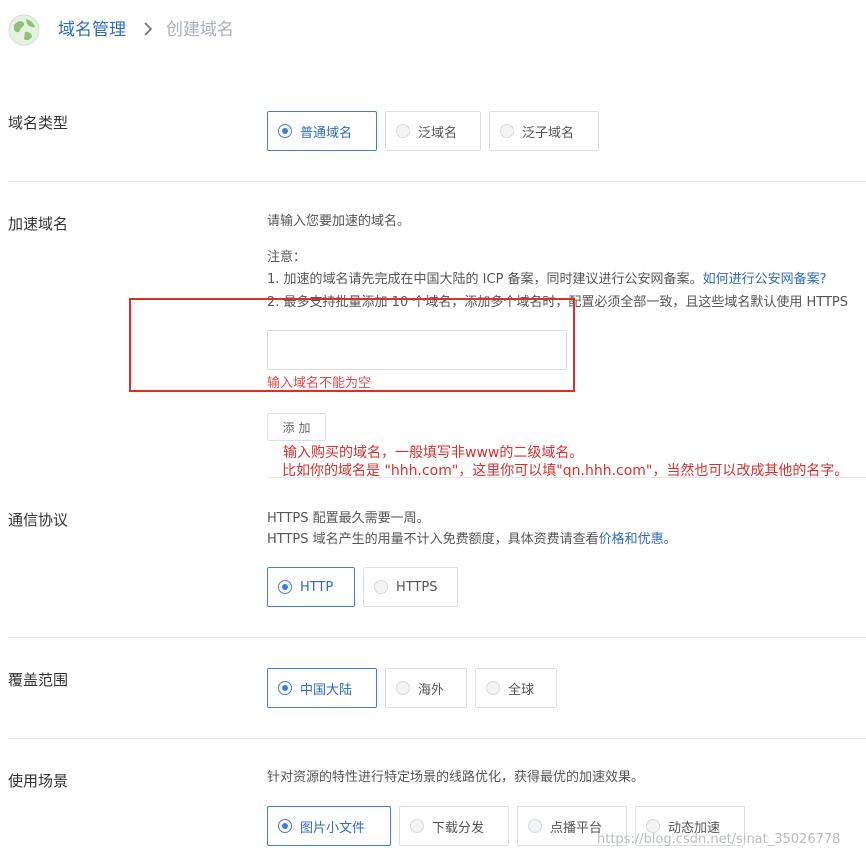  What do you see at coordinates (719, 839) in the screenshot?
I see `watermark-text: https://blog.csdn.net/sinat_35026778` at bounding box center [719, 839].